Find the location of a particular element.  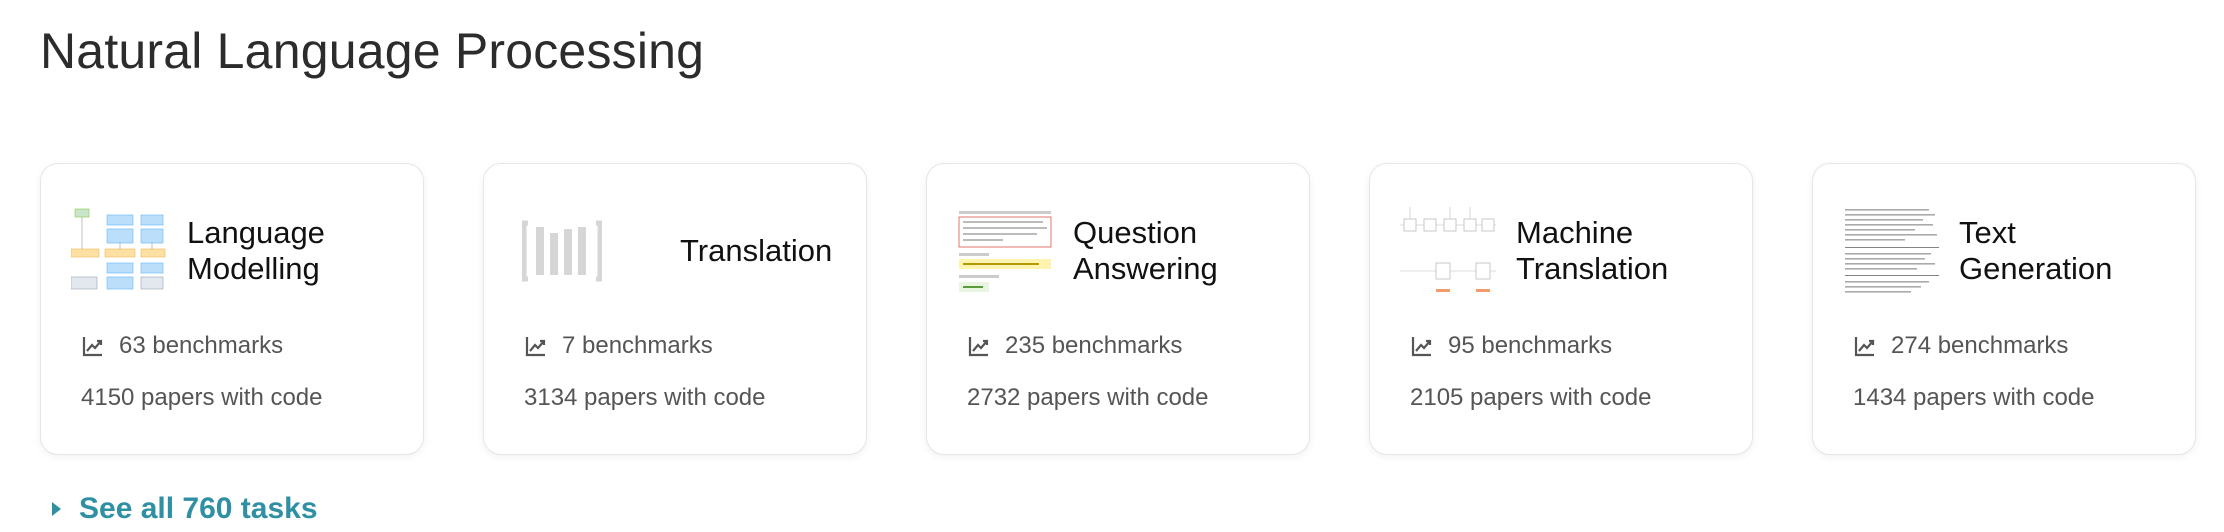

benchmarks-stat: 63 benchmarks is located at coordinates (182, 346).